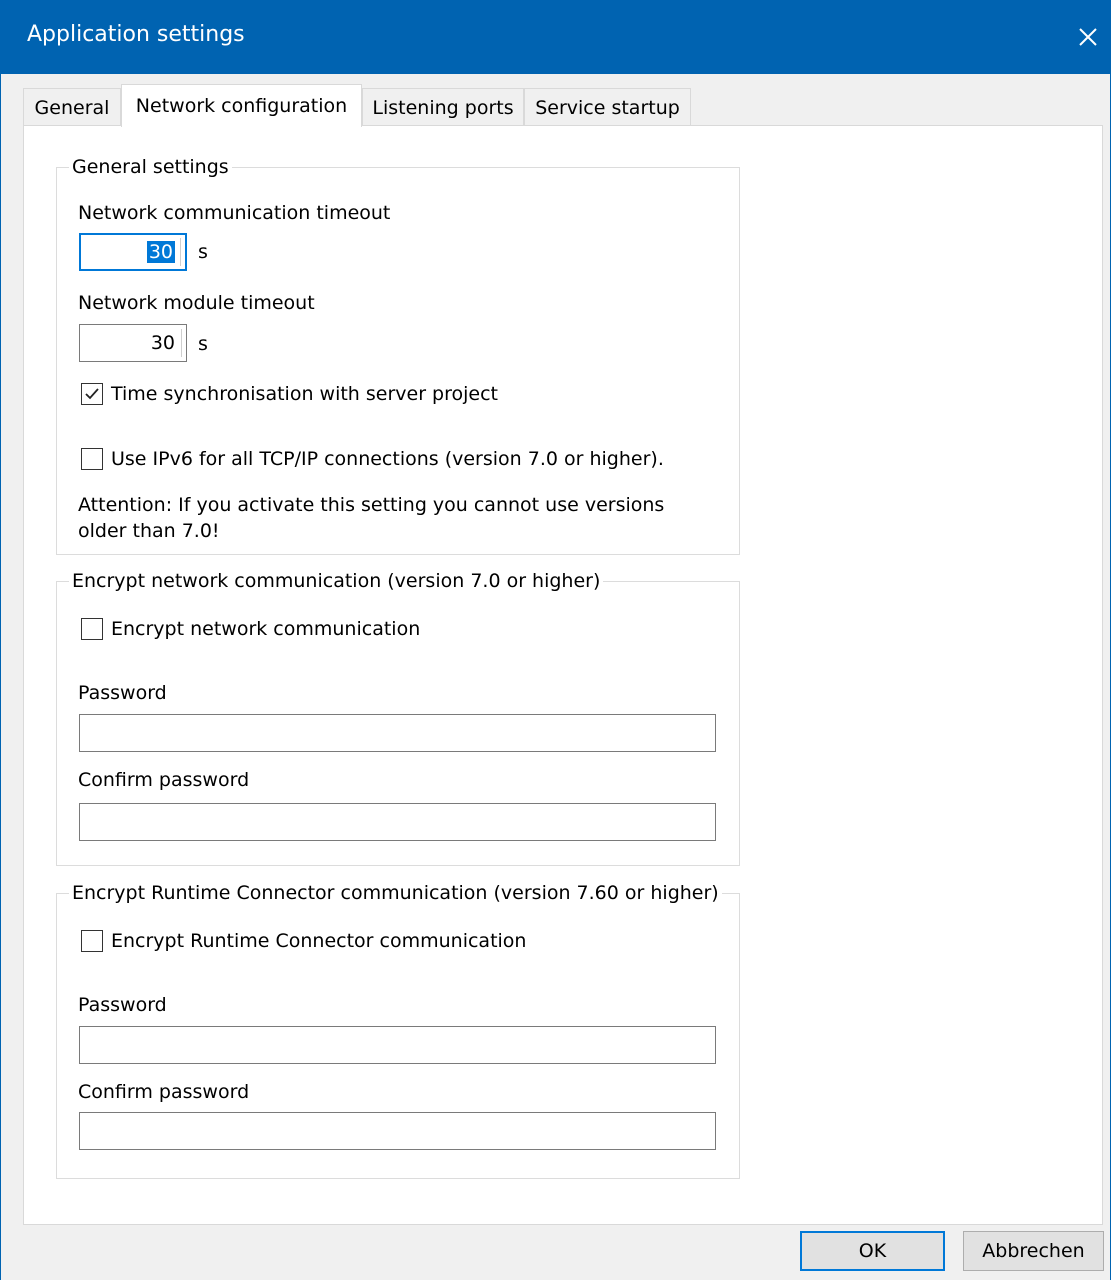  I want to click on title-bar: Application settings, so click(556, 37).